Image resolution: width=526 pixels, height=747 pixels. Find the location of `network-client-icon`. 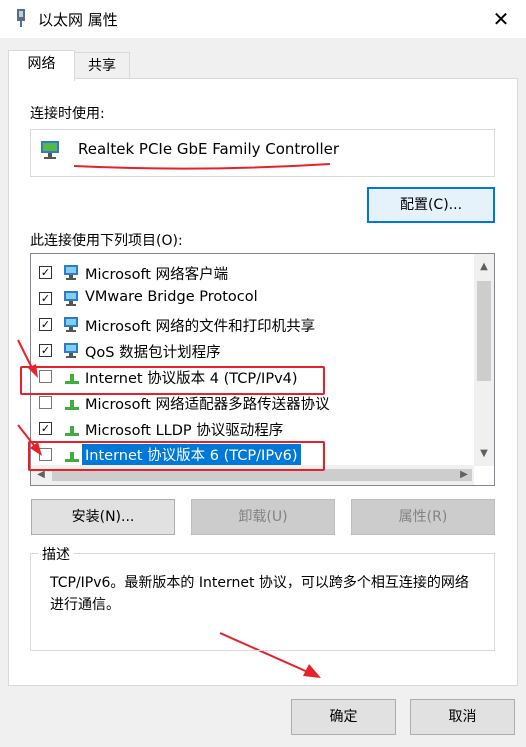

network-client-icon is located at coordinates (71, 272).